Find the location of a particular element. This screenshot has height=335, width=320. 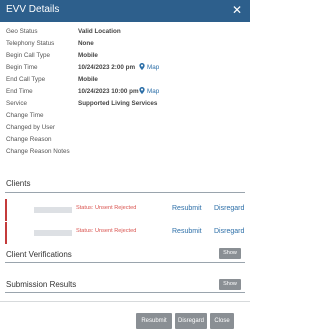

clients-section-title: Clients is located at coordinates (18, 183).